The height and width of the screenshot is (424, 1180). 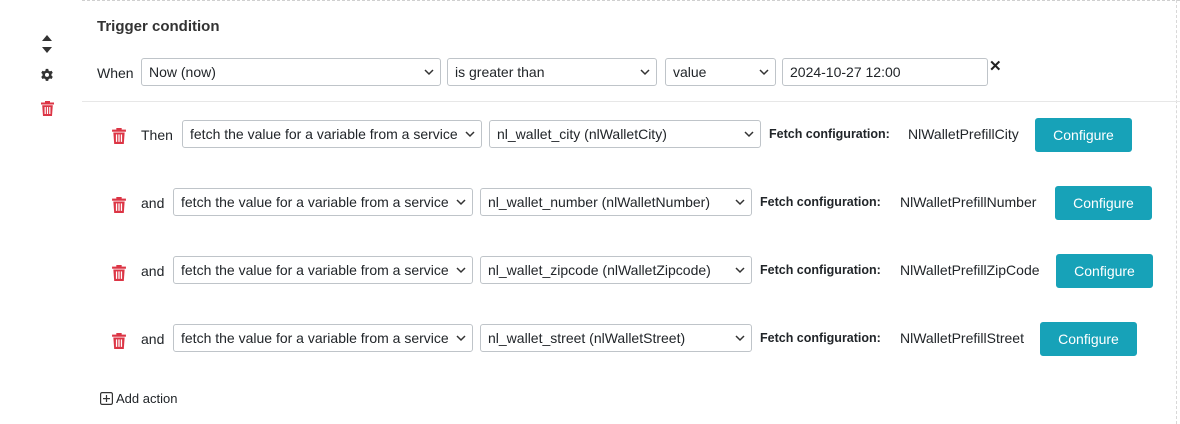 I want to click on delete-rule-trash-icon, so click(x=47, y=108).